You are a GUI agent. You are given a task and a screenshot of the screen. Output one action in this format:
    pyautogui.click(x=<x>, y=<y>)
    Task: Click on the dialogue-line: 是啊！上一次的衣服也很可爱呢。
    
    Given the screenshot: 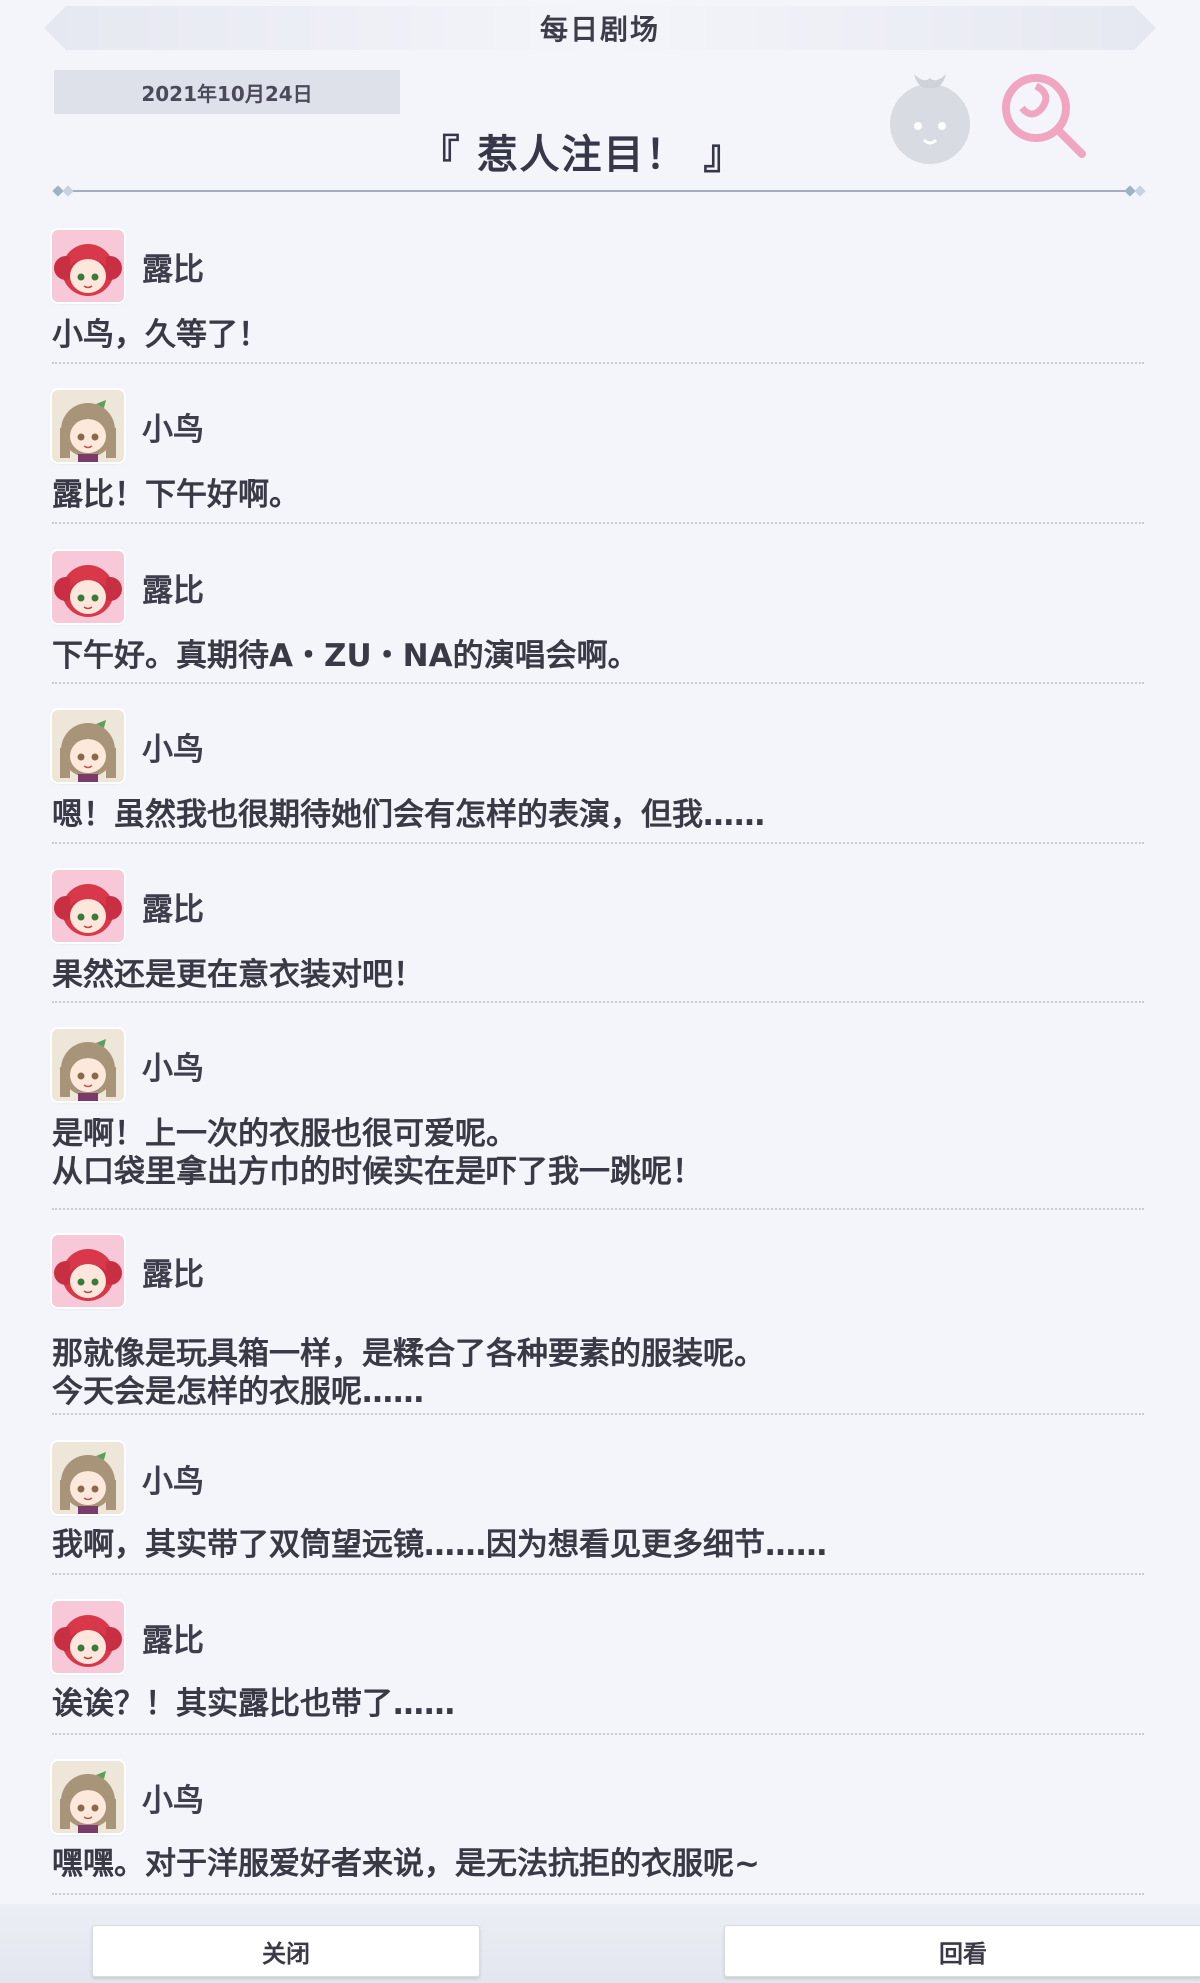 What is the action you would take?
    pyautogui.click(x=284, y=1134)
    